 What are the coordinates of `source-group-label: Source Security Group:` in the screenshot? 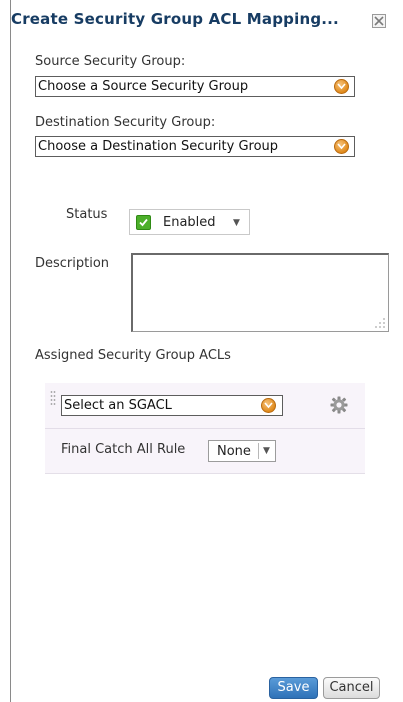 It's located at (110, 61).